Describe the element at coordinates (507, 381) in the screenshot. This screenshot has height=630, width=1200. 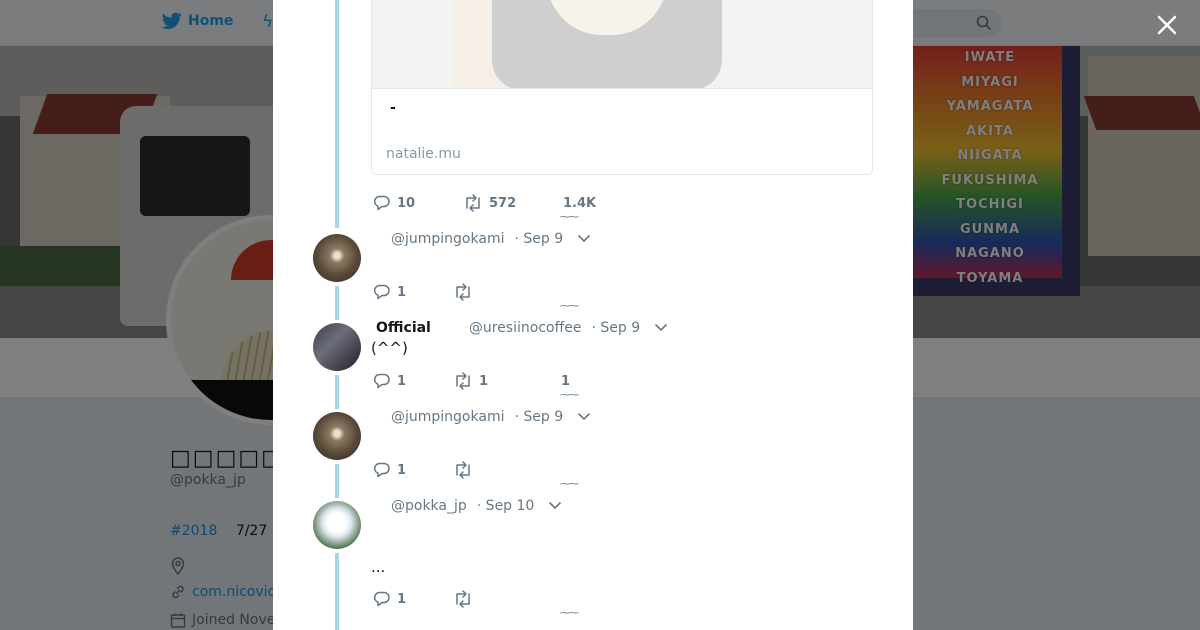
I see `retweet-button: 1` at that location.